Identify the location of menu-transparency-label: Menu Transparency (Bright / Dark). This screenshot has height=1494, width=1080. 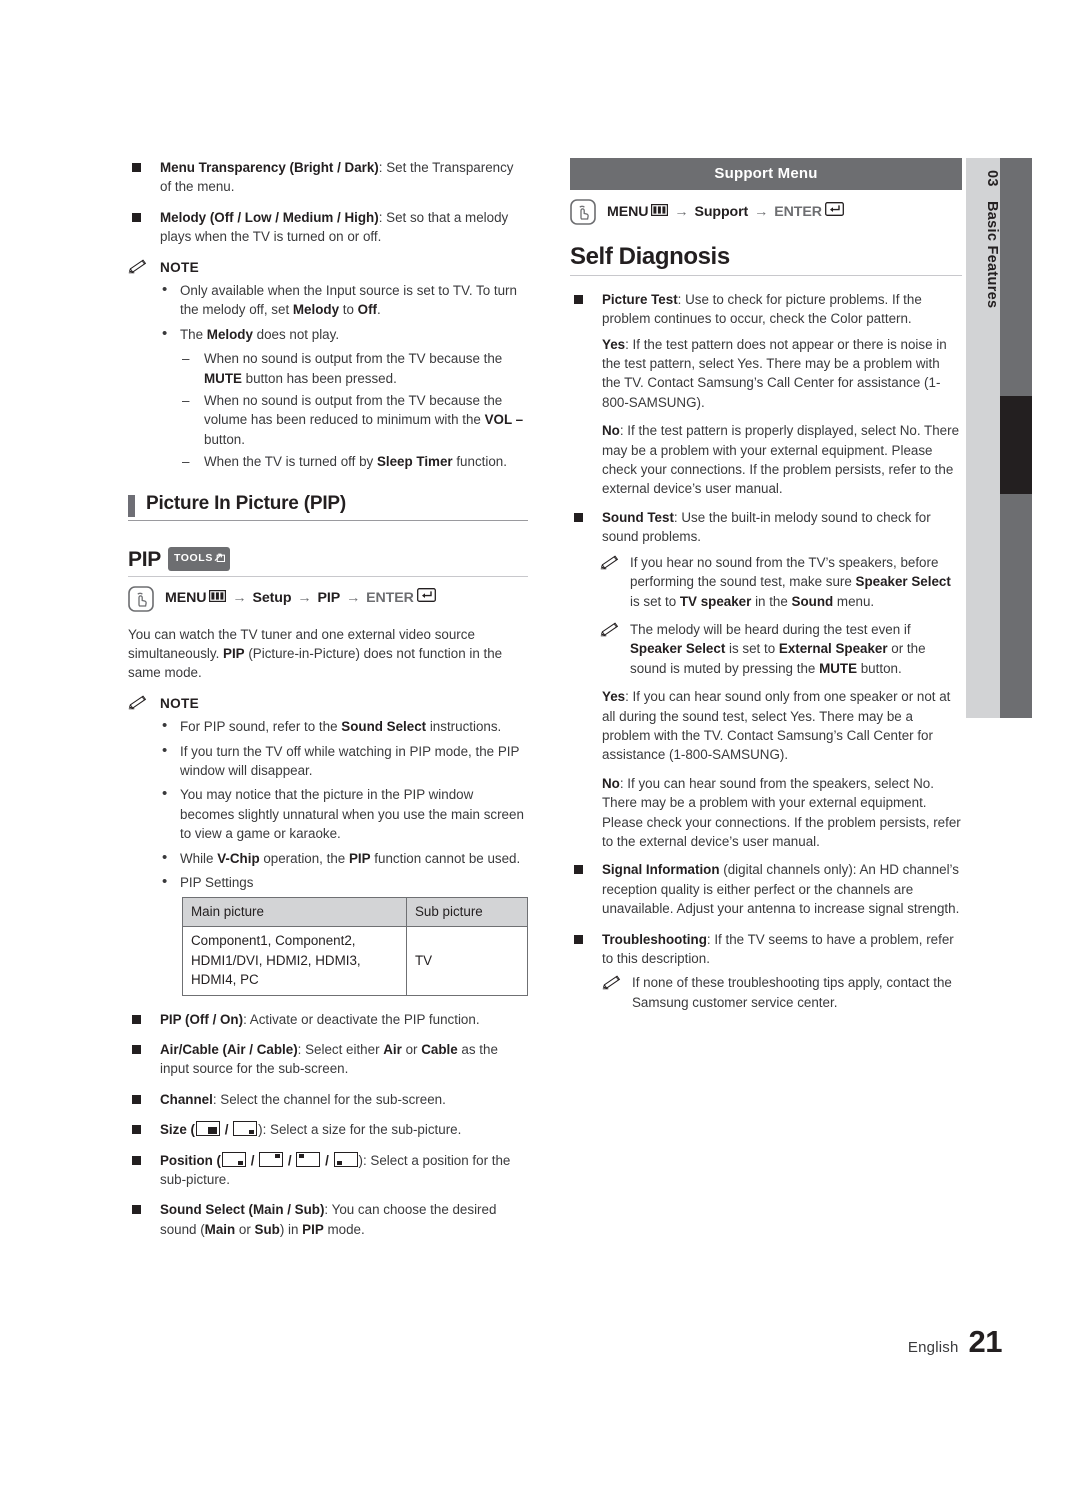
(269, 167).